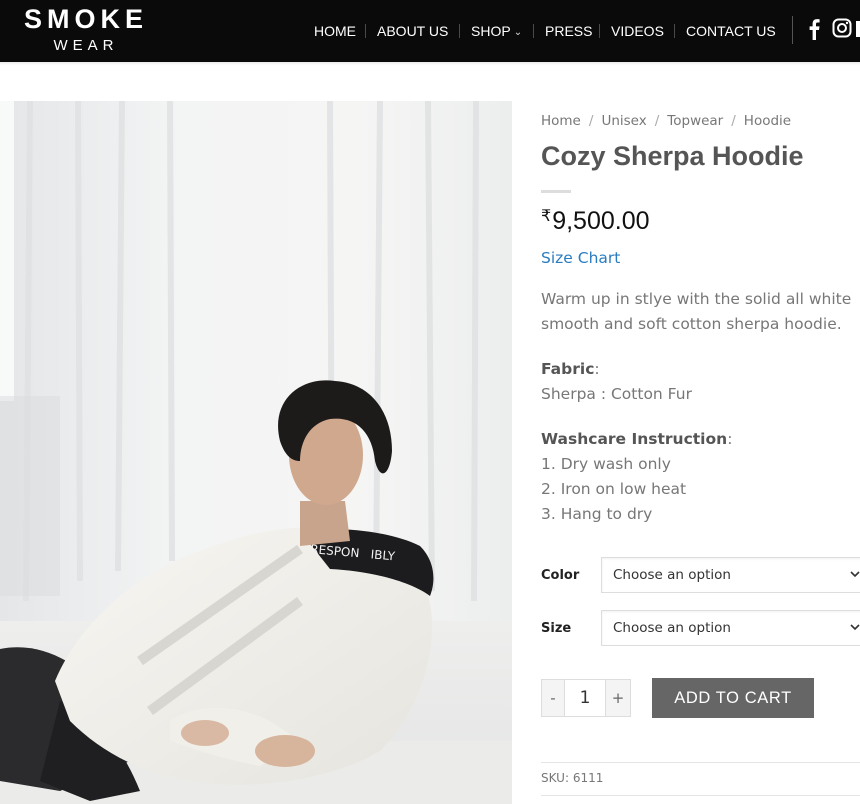  I want to click on quantity-stepper: - 1 +, so click(586, 698).